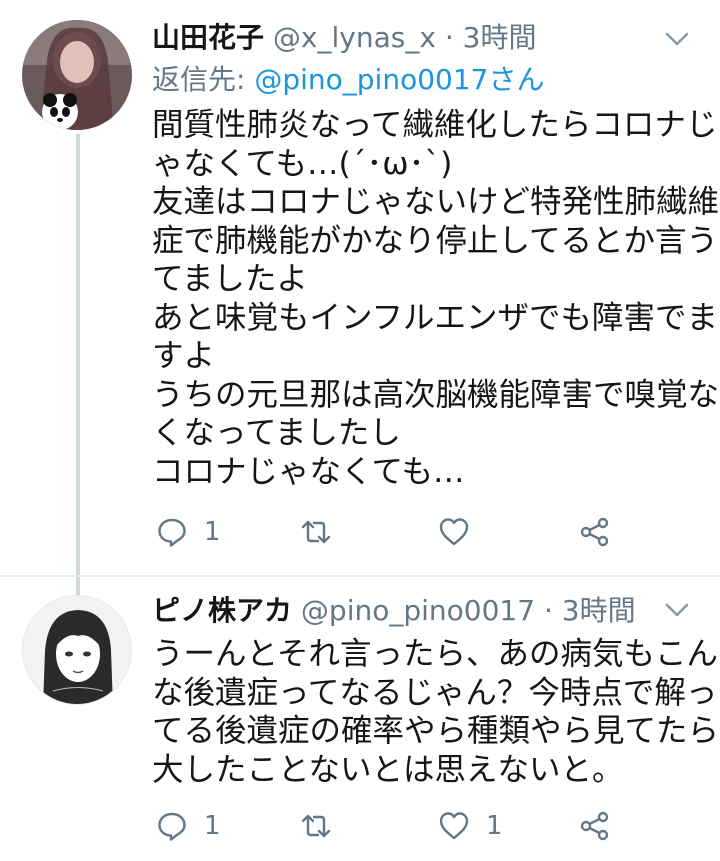 Image resolution: width=720 pixels, height=861 pixels. I want to click on tweet-text-line: 症で肺機能がかなり停止してるとか言う, so click(435, 240).